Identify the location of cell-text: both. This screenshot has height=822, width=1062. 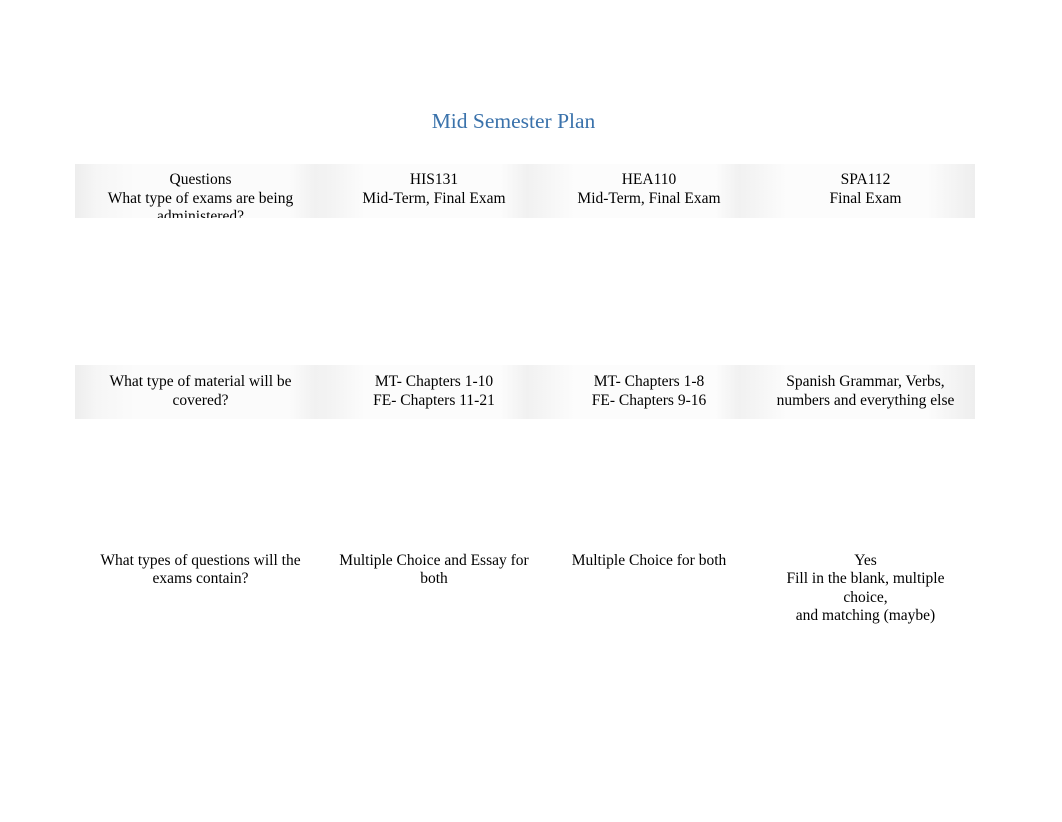
(434, 579).